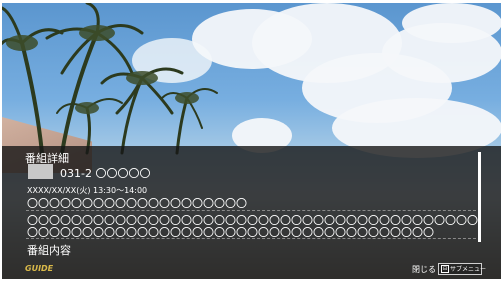 The width and height of the screenshot is (503, 281). What do you see at coordinates (424, 269) in the screenshot?
I see `close-button: 閉じる` at bounding box center [424, 269].